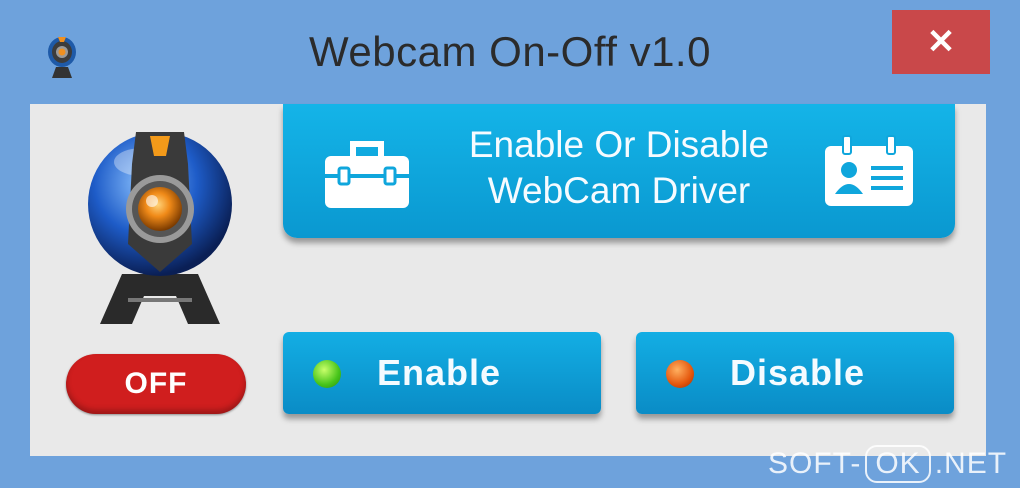 This screenshot has height=488, width=1020. Describe the element at coordinates (798, 372) in the screenshot. I see `disable-button-label: Disable` at that location.